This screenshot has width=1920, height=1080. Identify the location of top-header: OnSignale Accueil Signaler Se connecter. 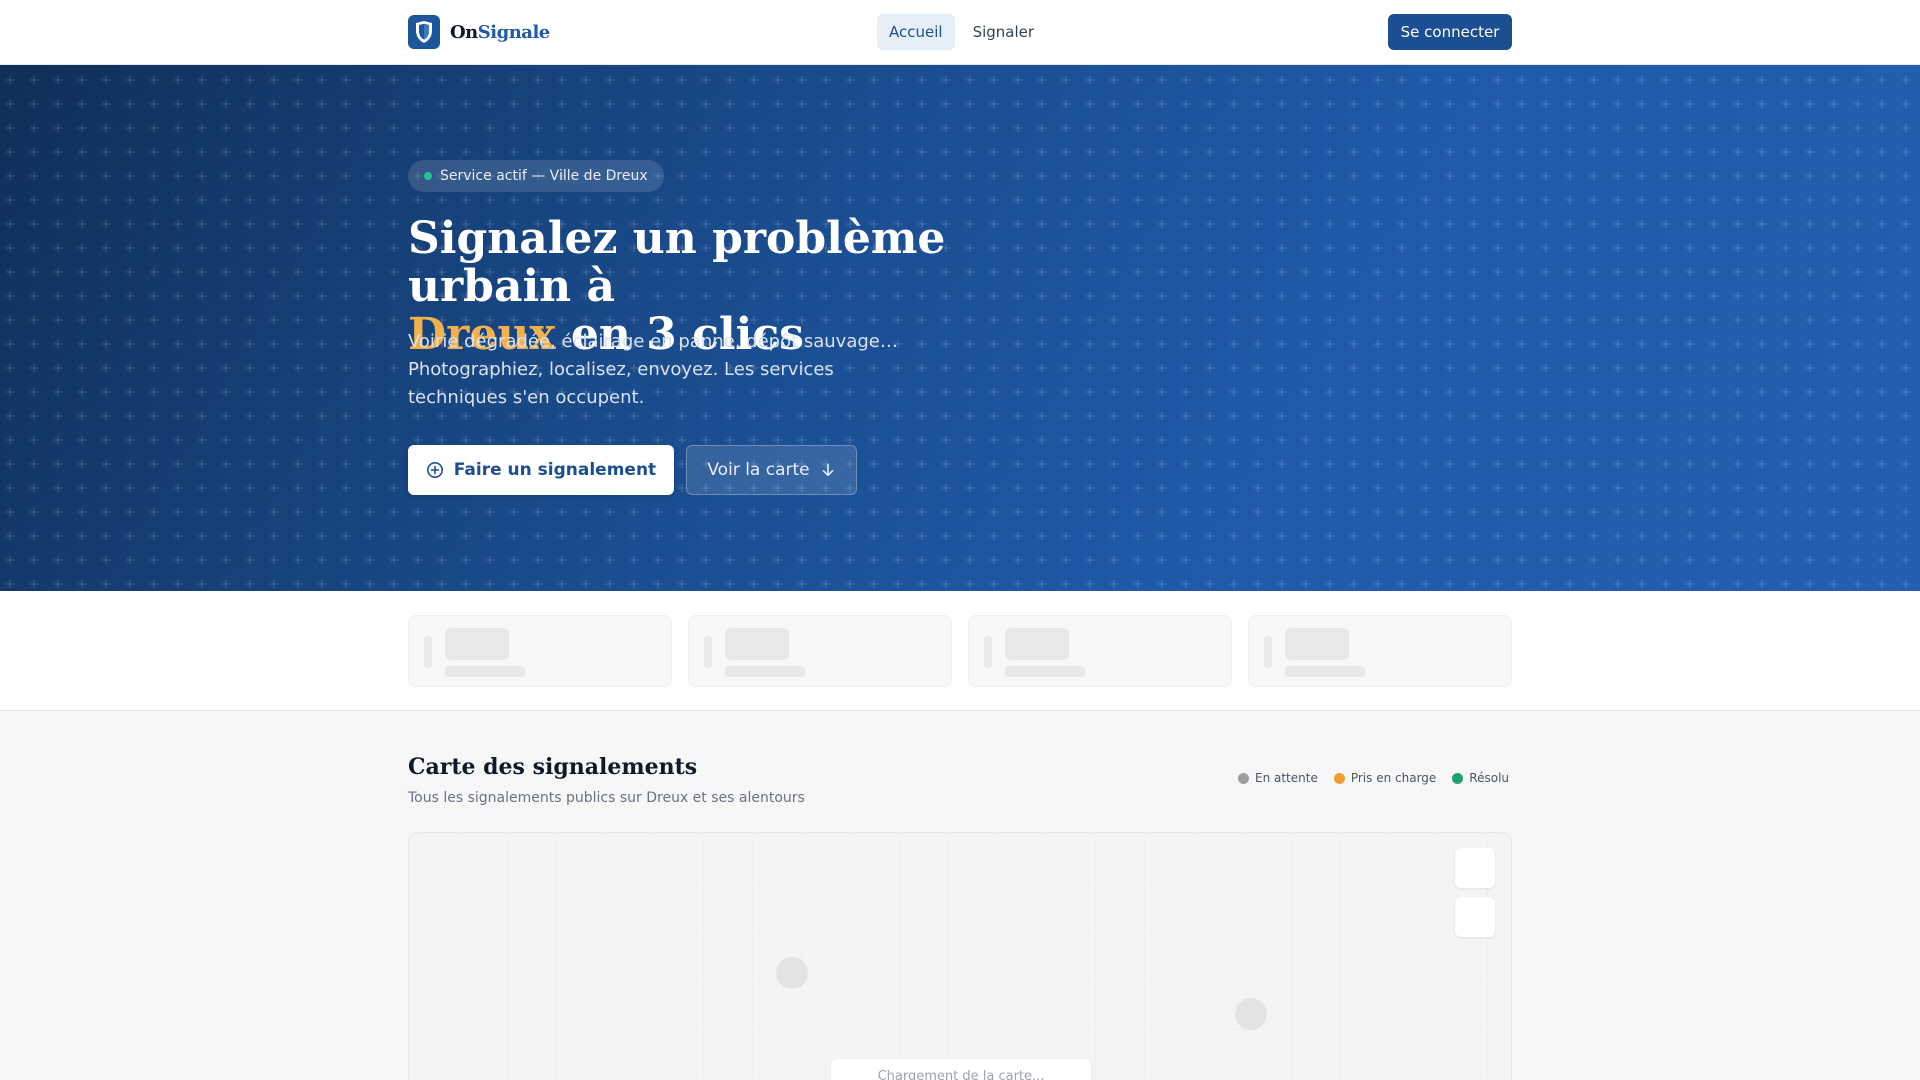
(960, 32).